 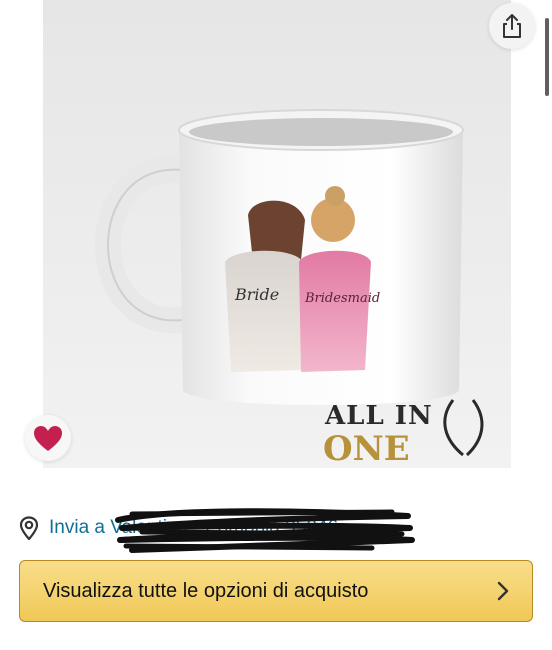 I want to click on heart-icon, so click(x=48, y=438).